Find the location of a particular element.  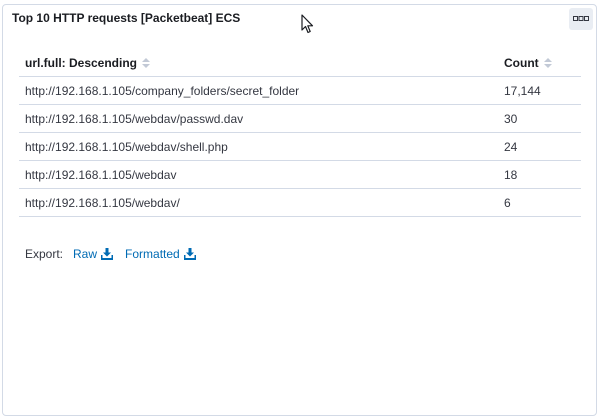

export-formatted-link: Formatted is located at coordinates (160, 254).